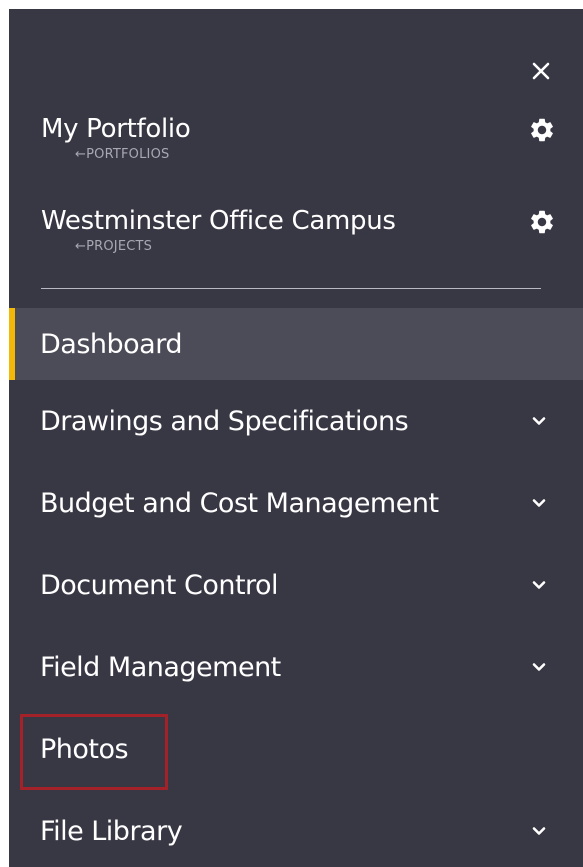 This screenshot has width=583, height=867. I want to click on nav-item-document-control: Document Control, so click(296, 585).